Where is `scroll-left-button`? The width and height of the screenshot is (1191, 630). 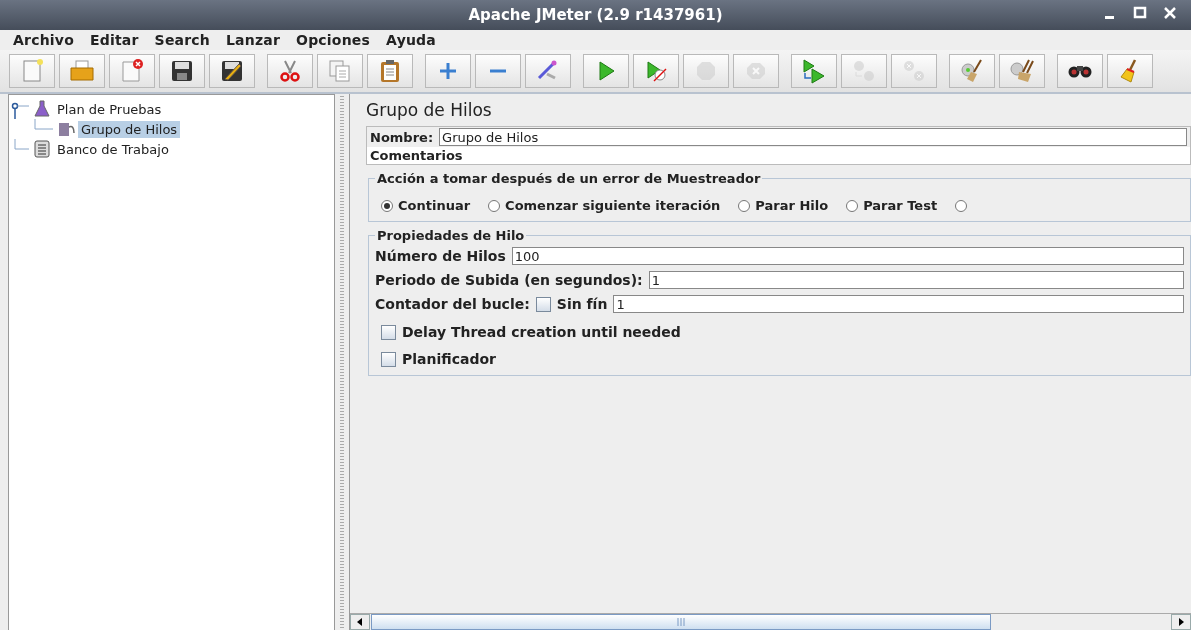 scroll-left-button is located at coordinates (360, 622).